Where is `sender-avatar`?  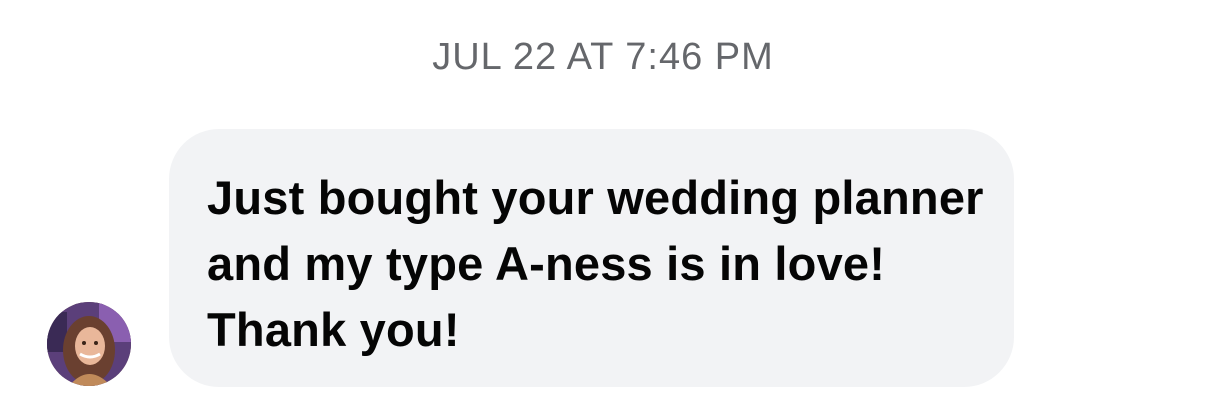 sender-avatar is located at coordinates (89, 344).